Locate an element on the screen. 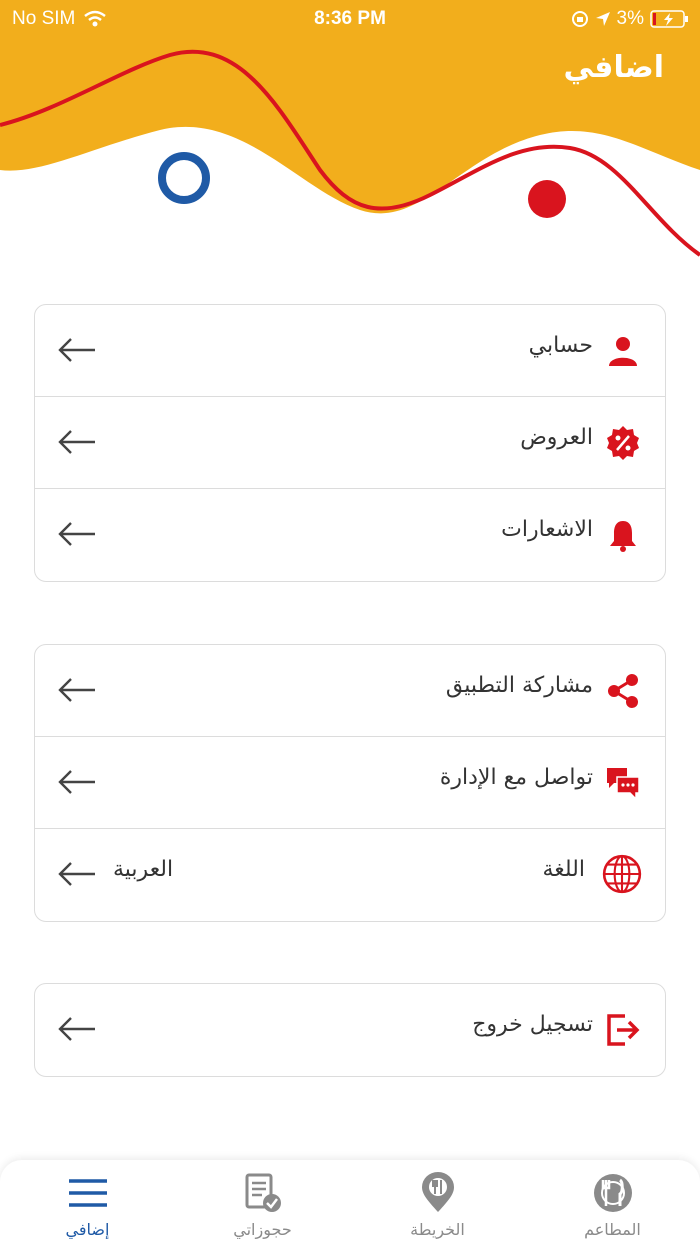  menu-row-my-account: حسابي is located at coordinates (350, 351).